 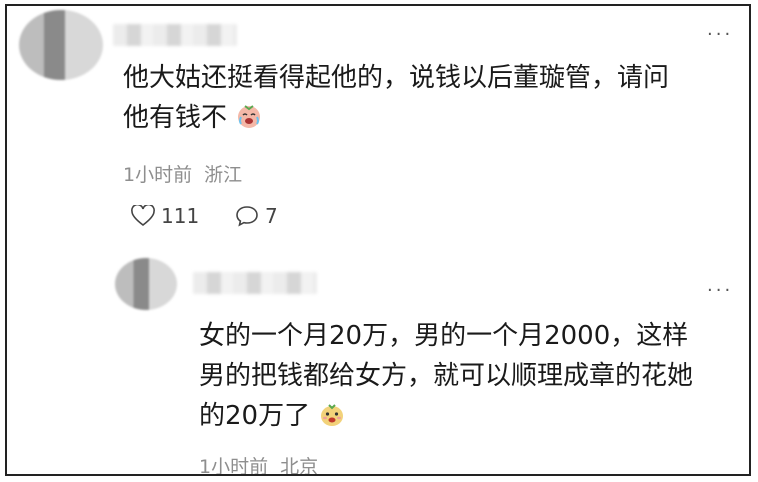 I want to click on comment-text-line: 他有钱不, so click(x=428, y=118).